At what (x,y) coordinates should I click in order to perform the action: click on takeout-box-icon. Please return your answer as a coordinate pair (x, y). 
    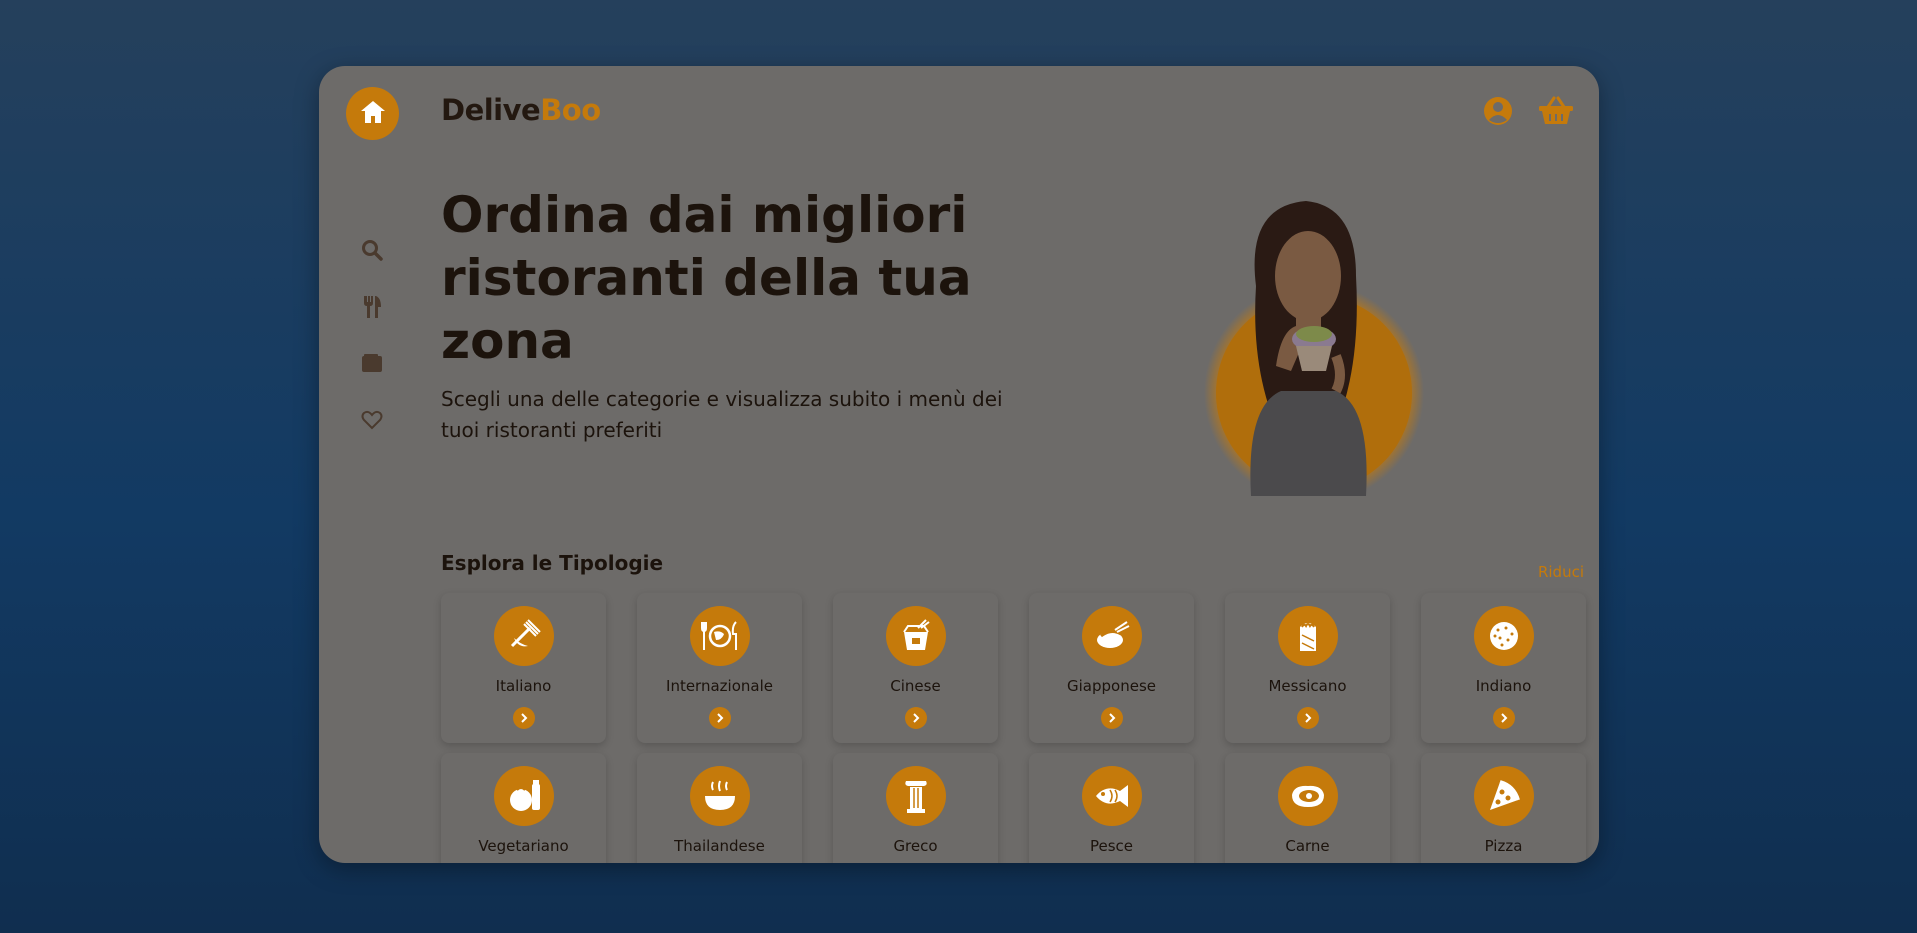
    Looking at the image, I should click on (915, 636).